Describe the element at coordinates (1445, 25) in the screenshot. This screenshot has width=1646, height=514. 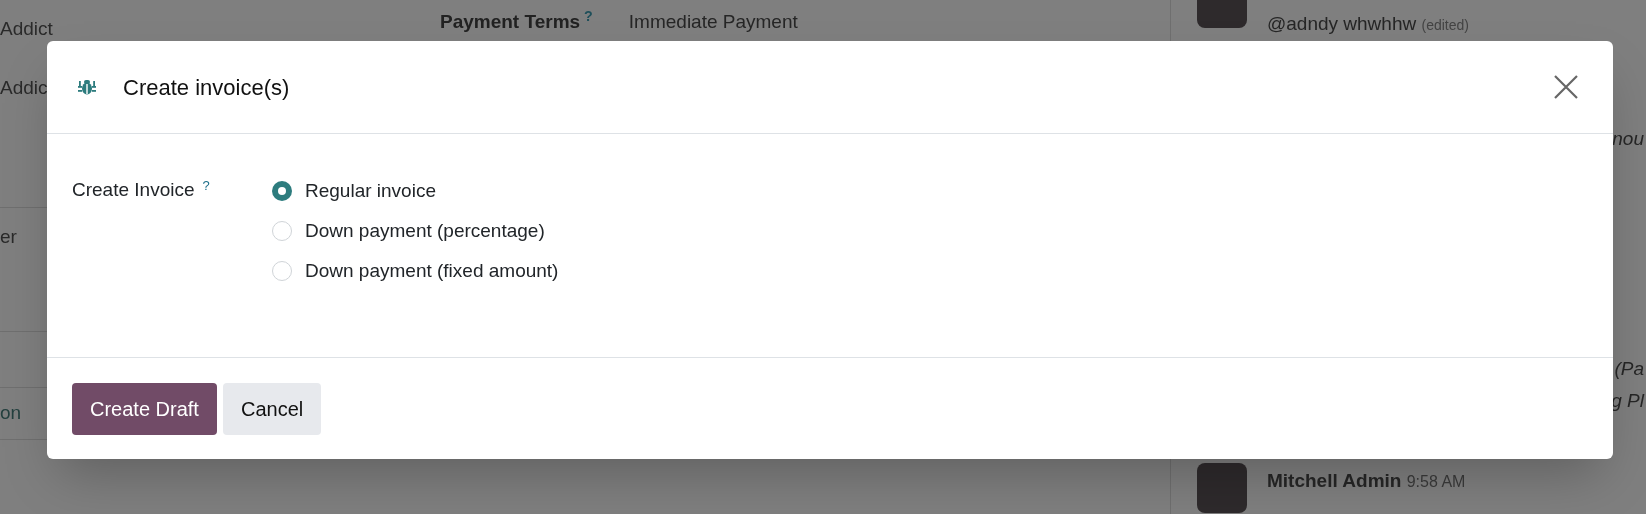
I see `edited-note: (edited)` at that location.